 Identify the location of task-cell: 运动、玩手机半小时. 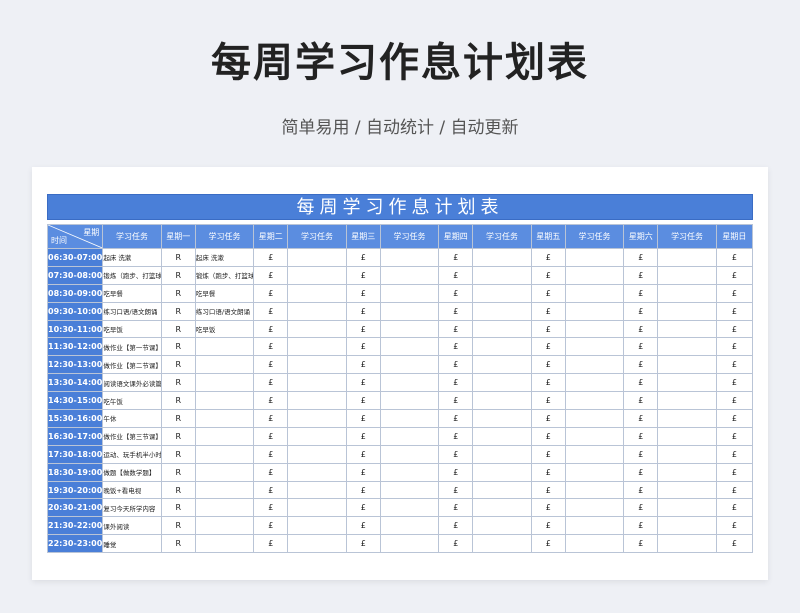
(132, 454).